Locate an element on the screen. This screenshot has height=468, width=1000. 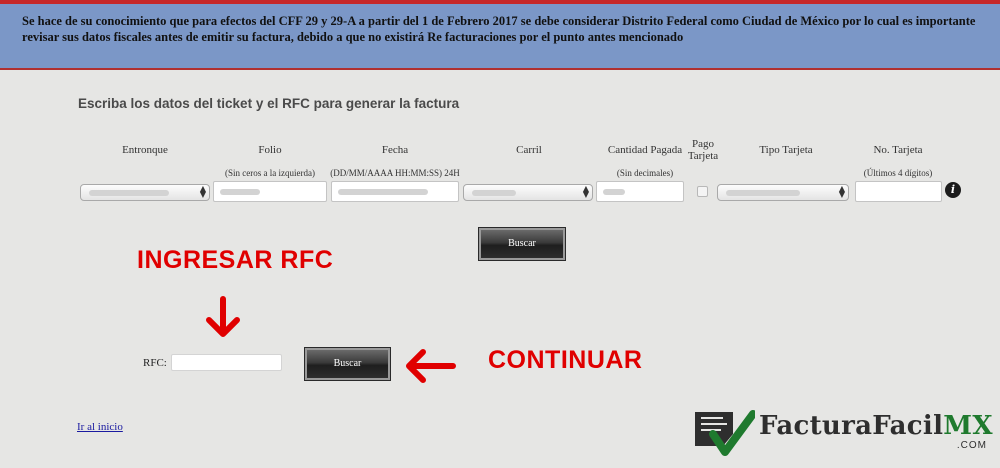
hint-no-tarjeta: (Últimos 4 dígitos) is located at coordinates (898, 173).